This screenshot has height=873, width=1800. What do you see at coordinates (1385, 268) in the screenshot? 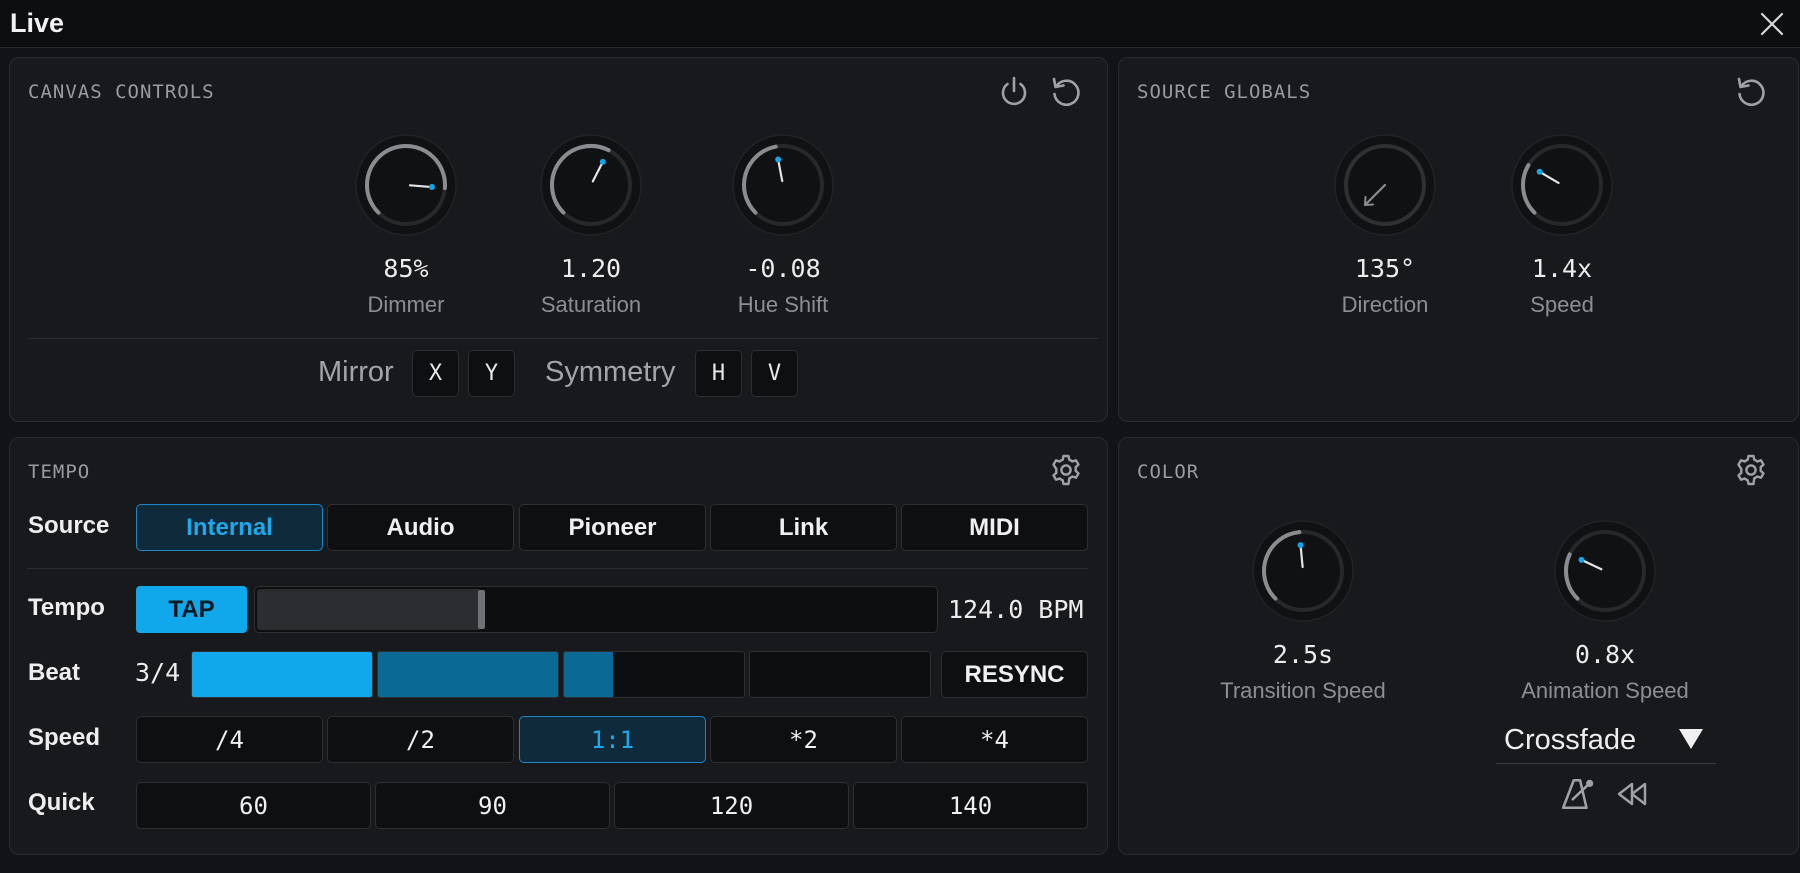
I see `direction-value: 135°` at bounding box center [1385, 268].